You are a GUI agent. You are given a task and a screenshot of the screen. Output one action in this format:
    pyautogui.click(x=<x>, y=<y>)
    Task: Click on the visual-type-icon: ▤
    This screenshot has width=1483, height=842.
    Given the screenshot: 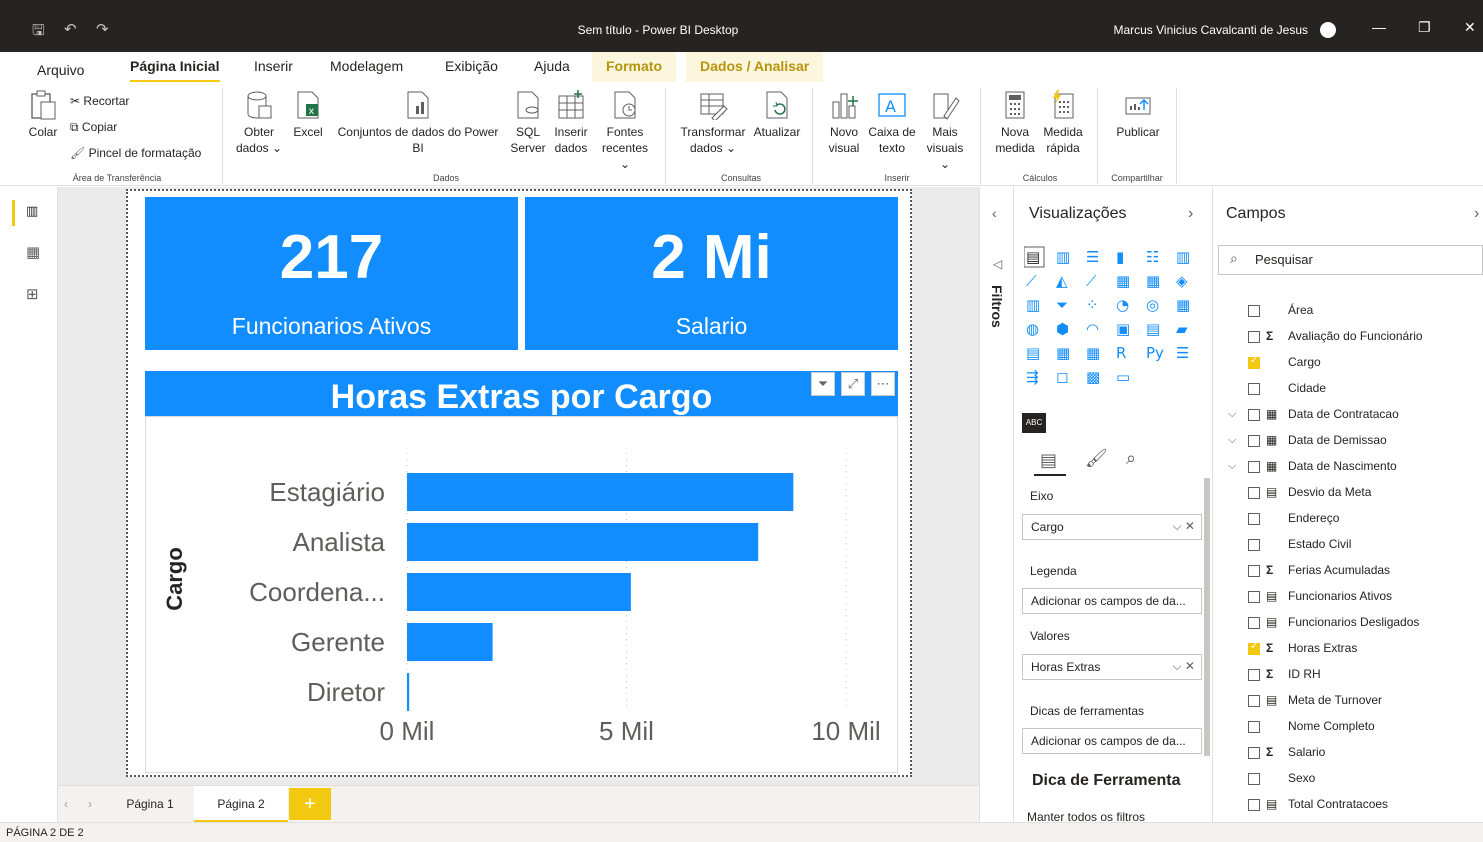 What is the action you would take?
    pyautogui.click(x=1033, y=353)
    